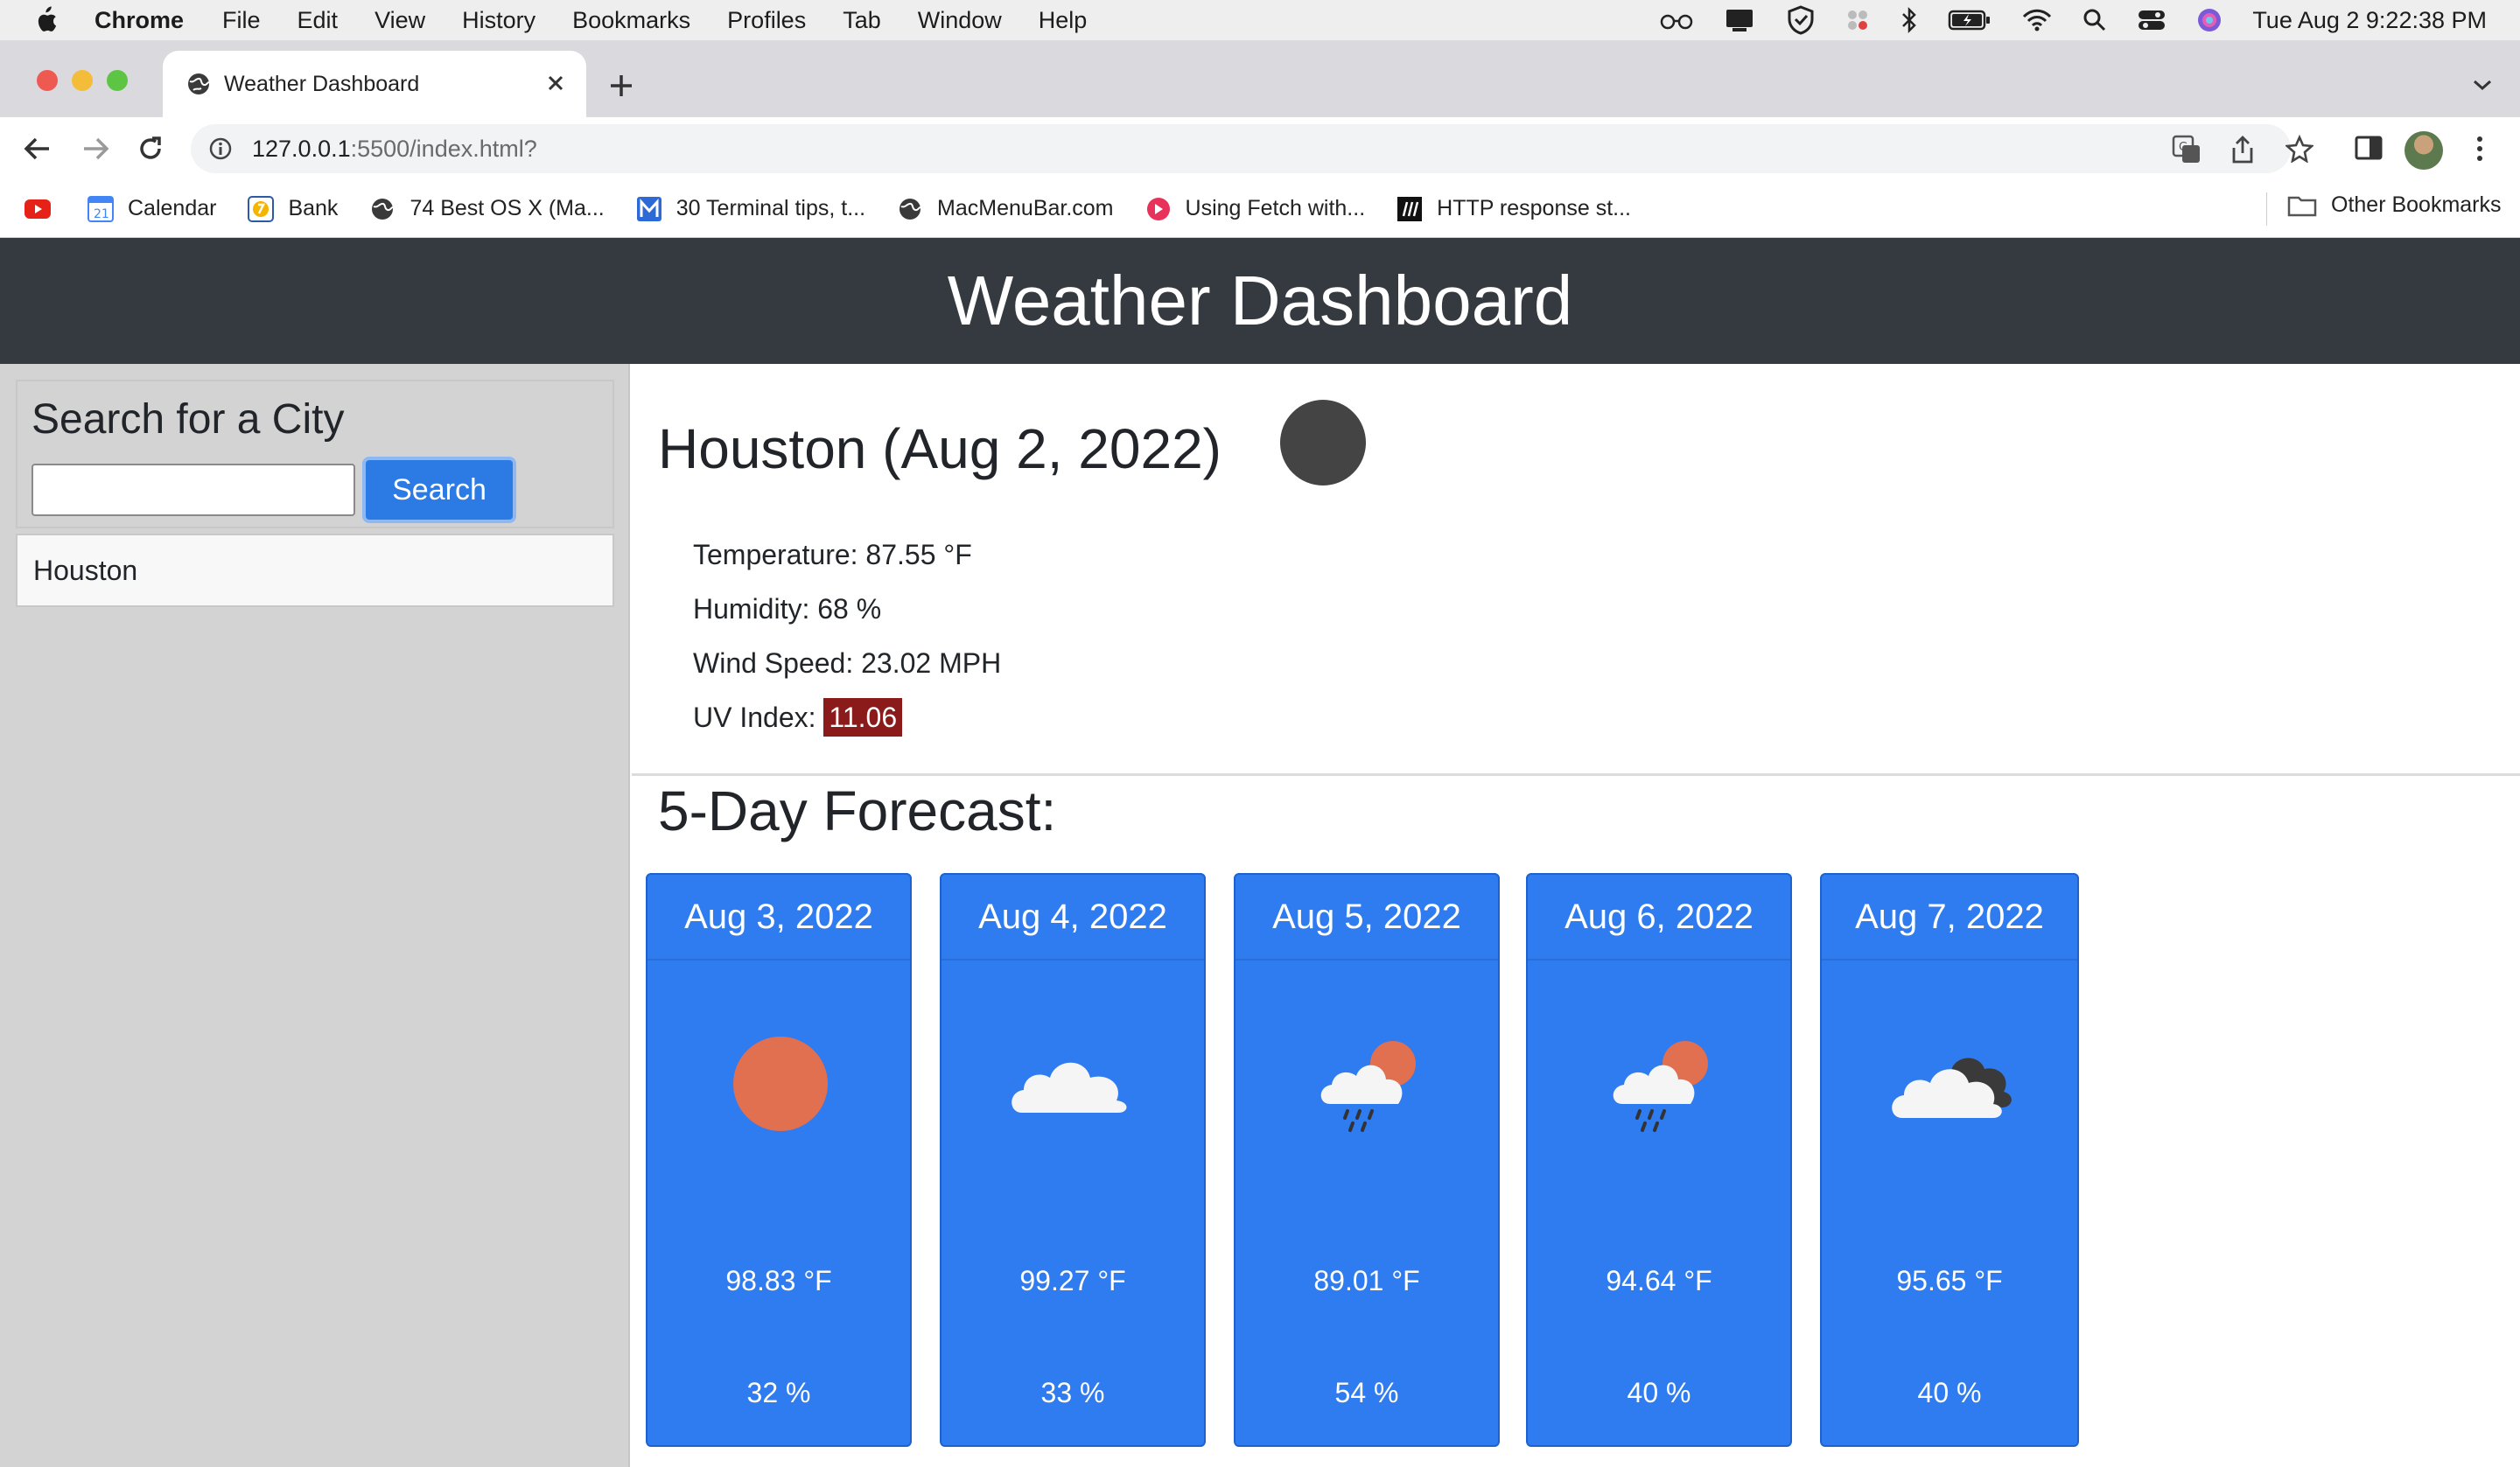  Describe the element at coordinates (1367, 1160) in the screenshot. I see `forecast-card: Aug 5, 2022 89.01 °F 54 %` at that location.